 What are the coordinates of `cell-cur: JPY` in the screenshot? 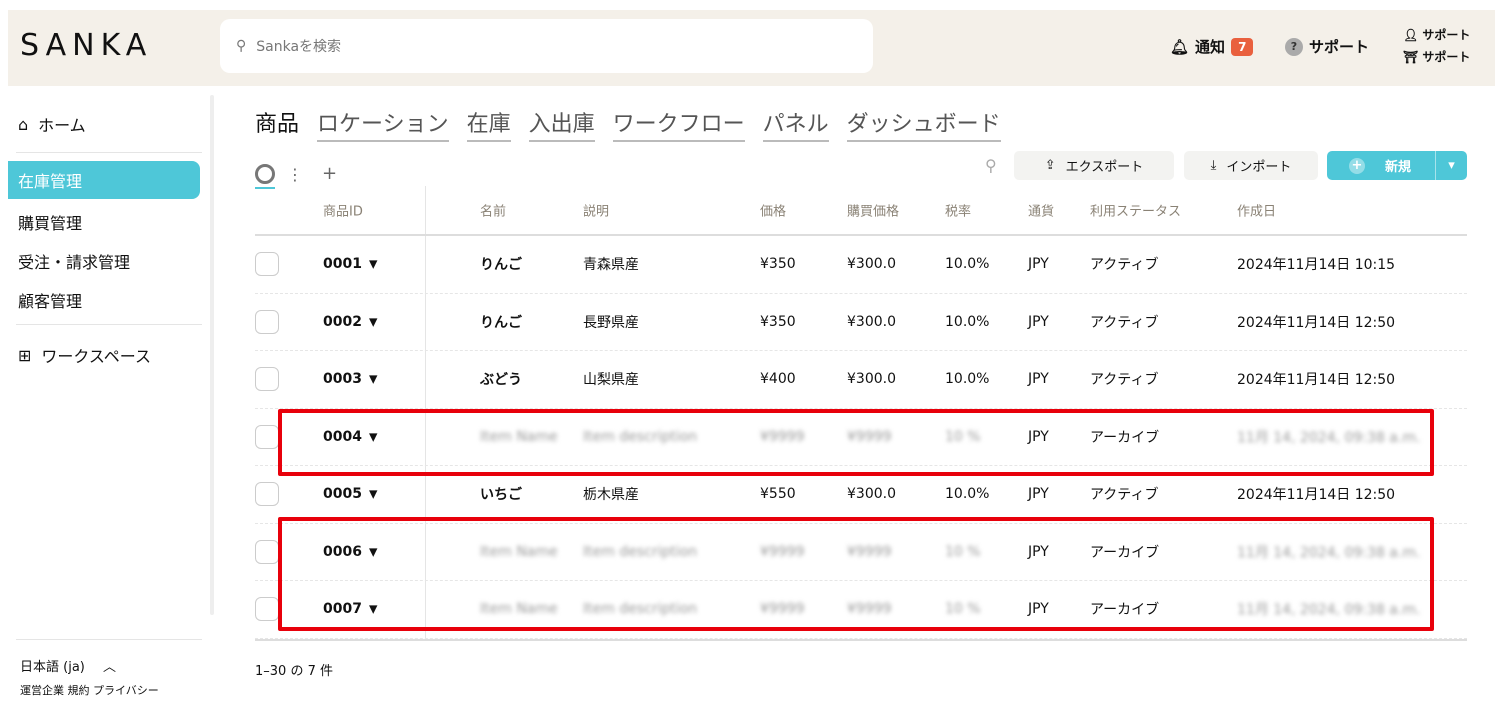 It's located at (1038, 494).